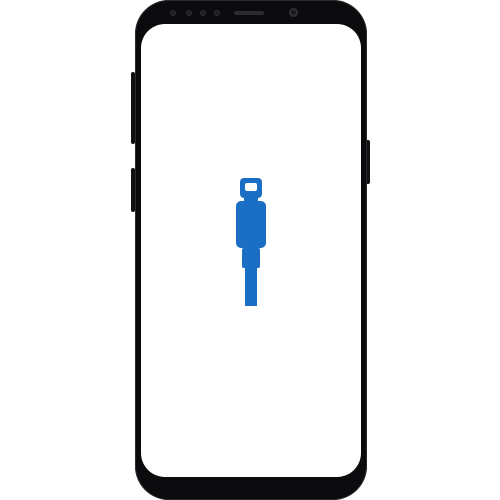 The image size is (500, 500). I want to click on iris-camera, so click(217, 13).